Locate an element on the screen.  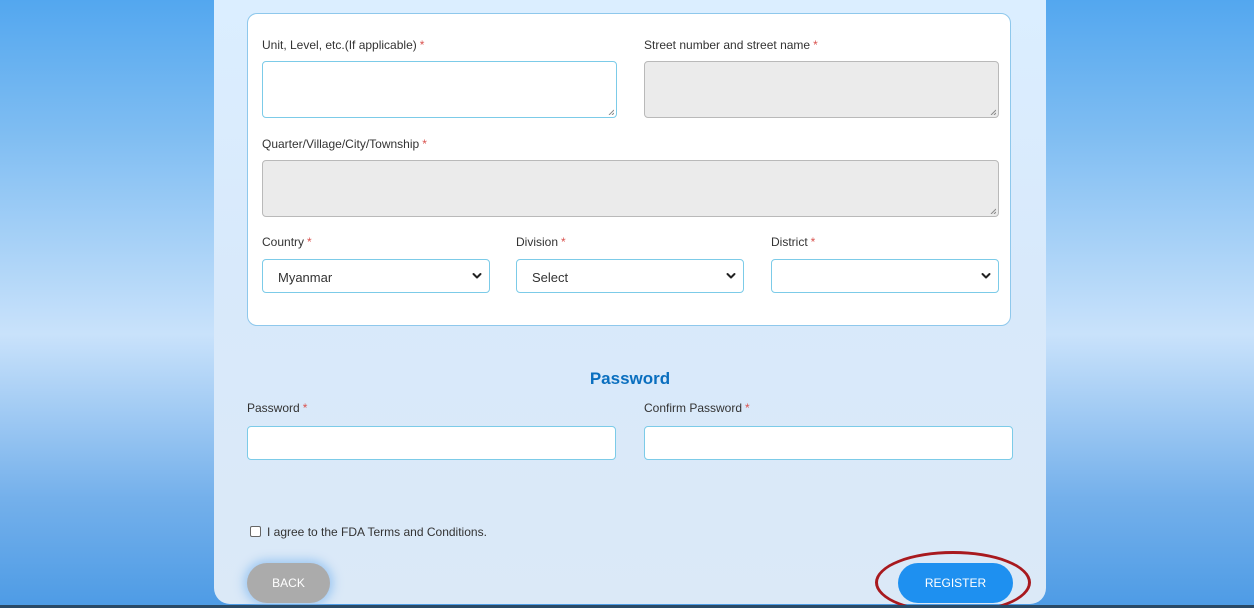
password-input is located at coordinates (431, 443).